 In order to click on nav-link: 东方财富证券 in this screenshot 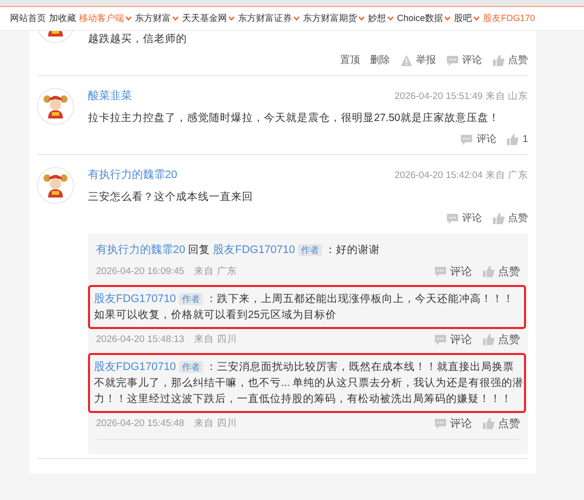, I will do `click(269, 18)`.